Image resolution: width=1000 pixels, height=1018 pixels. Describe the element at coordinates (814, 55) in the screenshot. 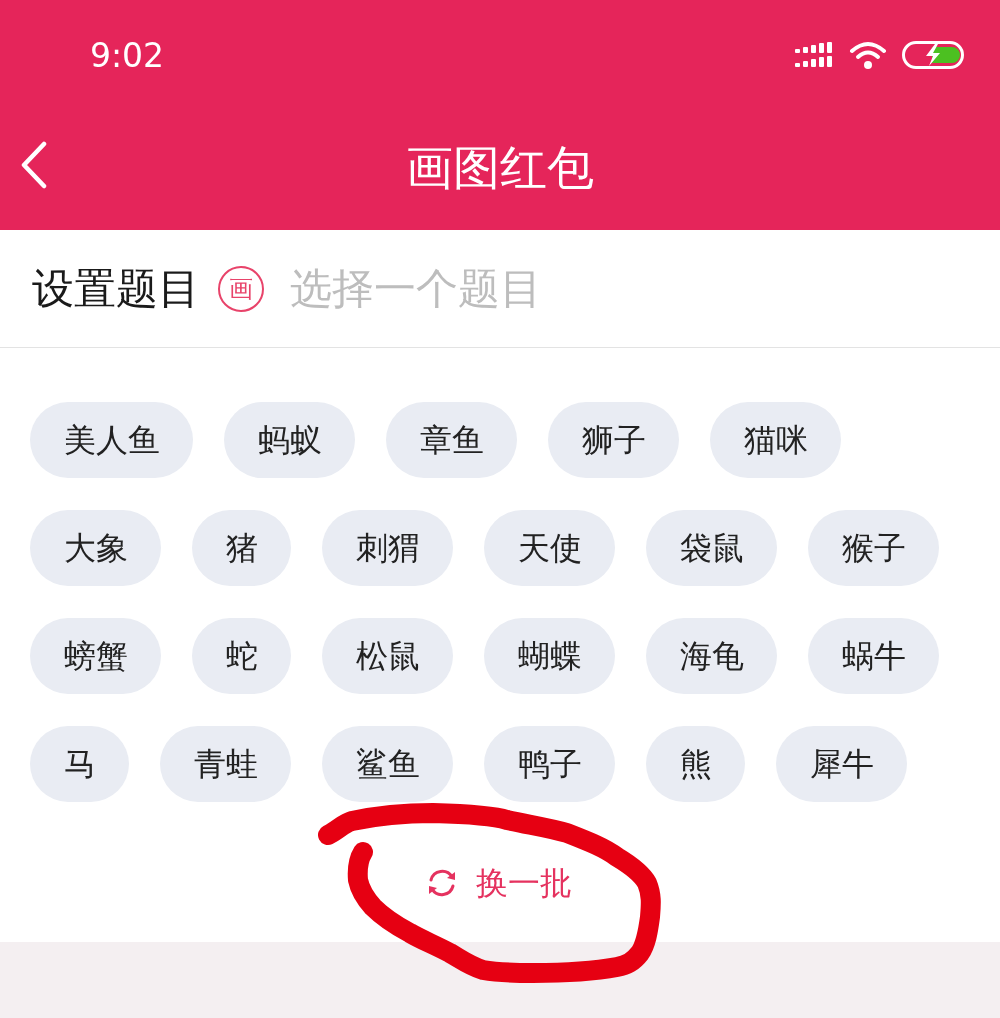

I see `signal-icon` at that location.